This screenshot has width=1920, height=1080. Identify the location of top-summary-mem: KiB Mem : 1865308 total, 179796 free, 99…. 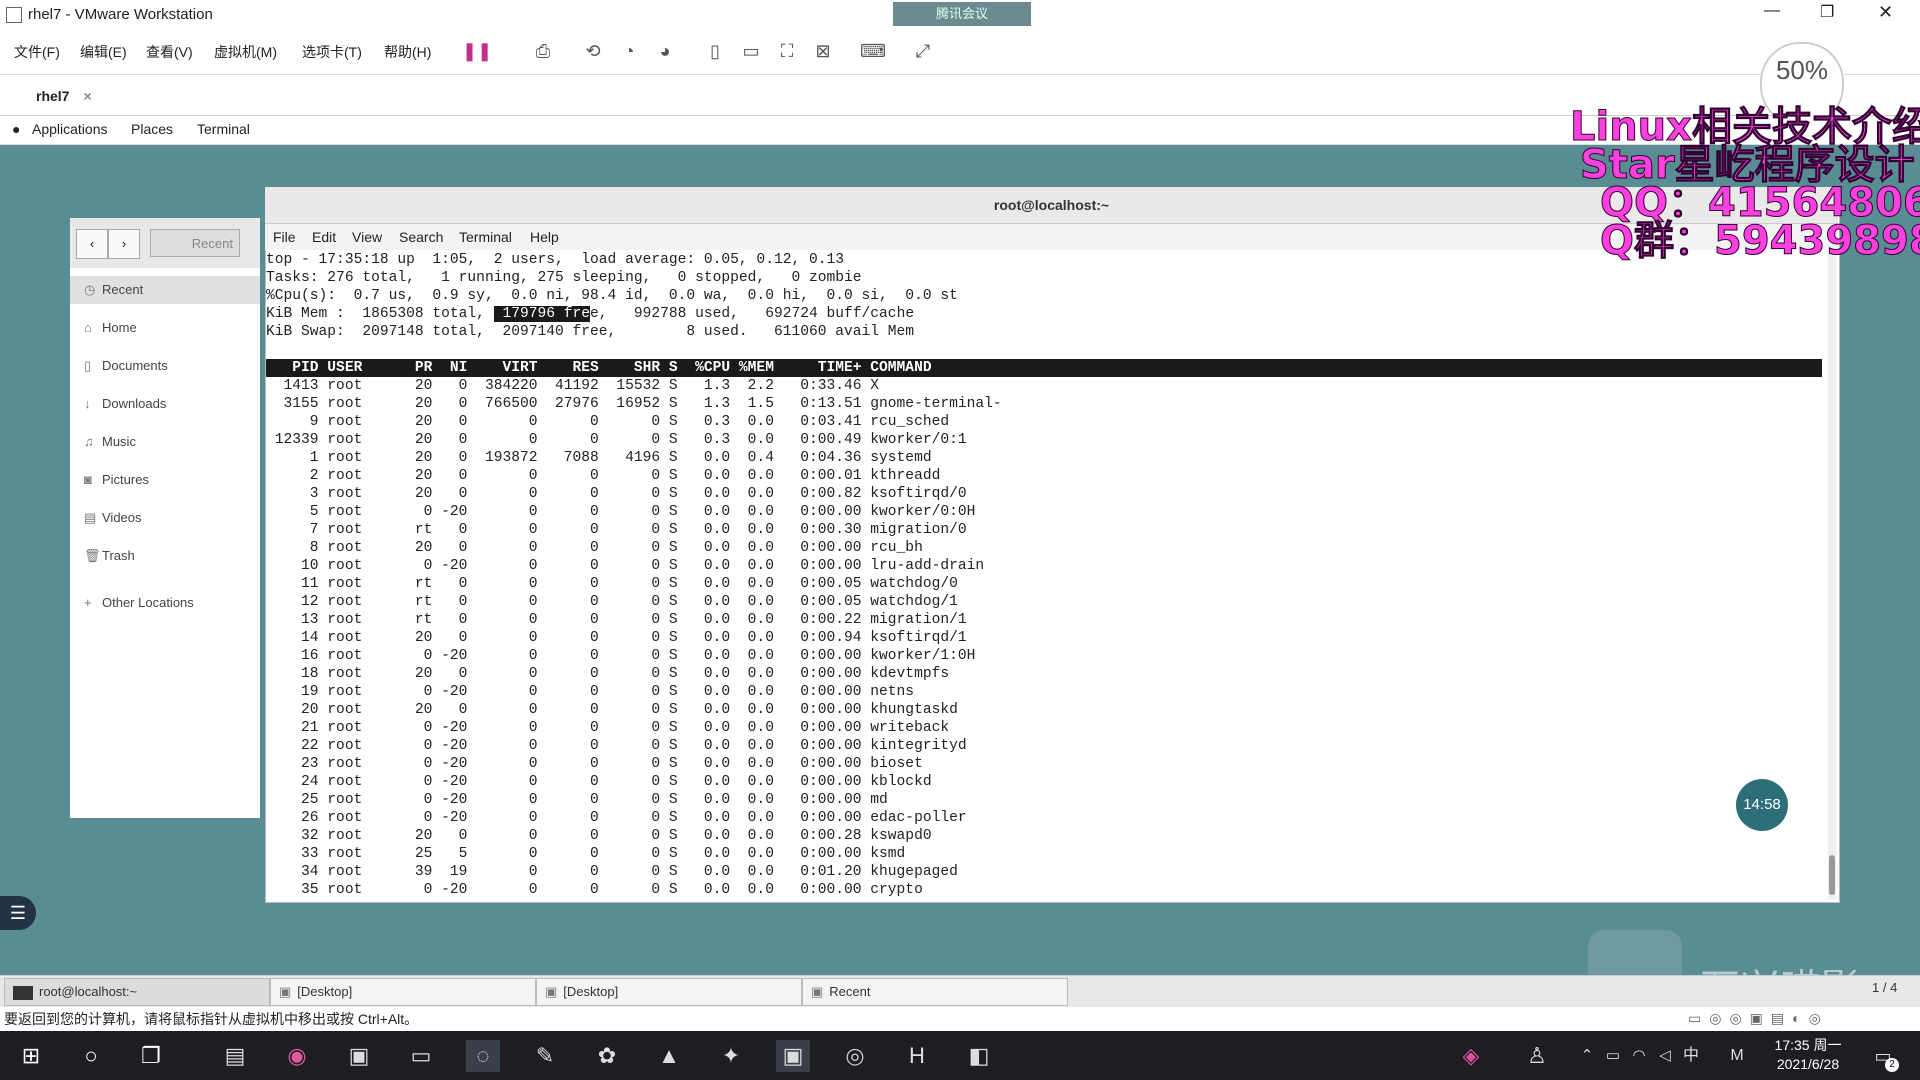
(1044, 314).